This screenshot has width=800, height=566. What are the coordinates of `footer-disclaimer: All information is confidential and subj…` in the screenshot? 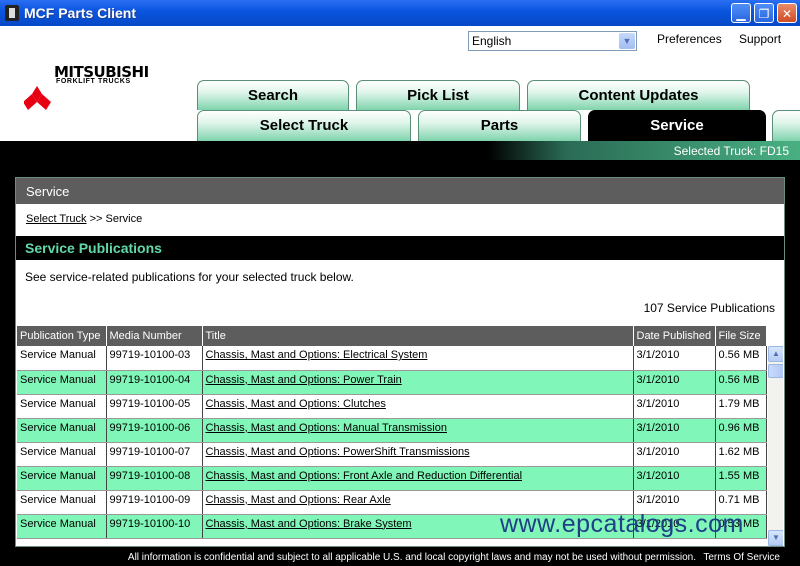 It's located at (411, 557).